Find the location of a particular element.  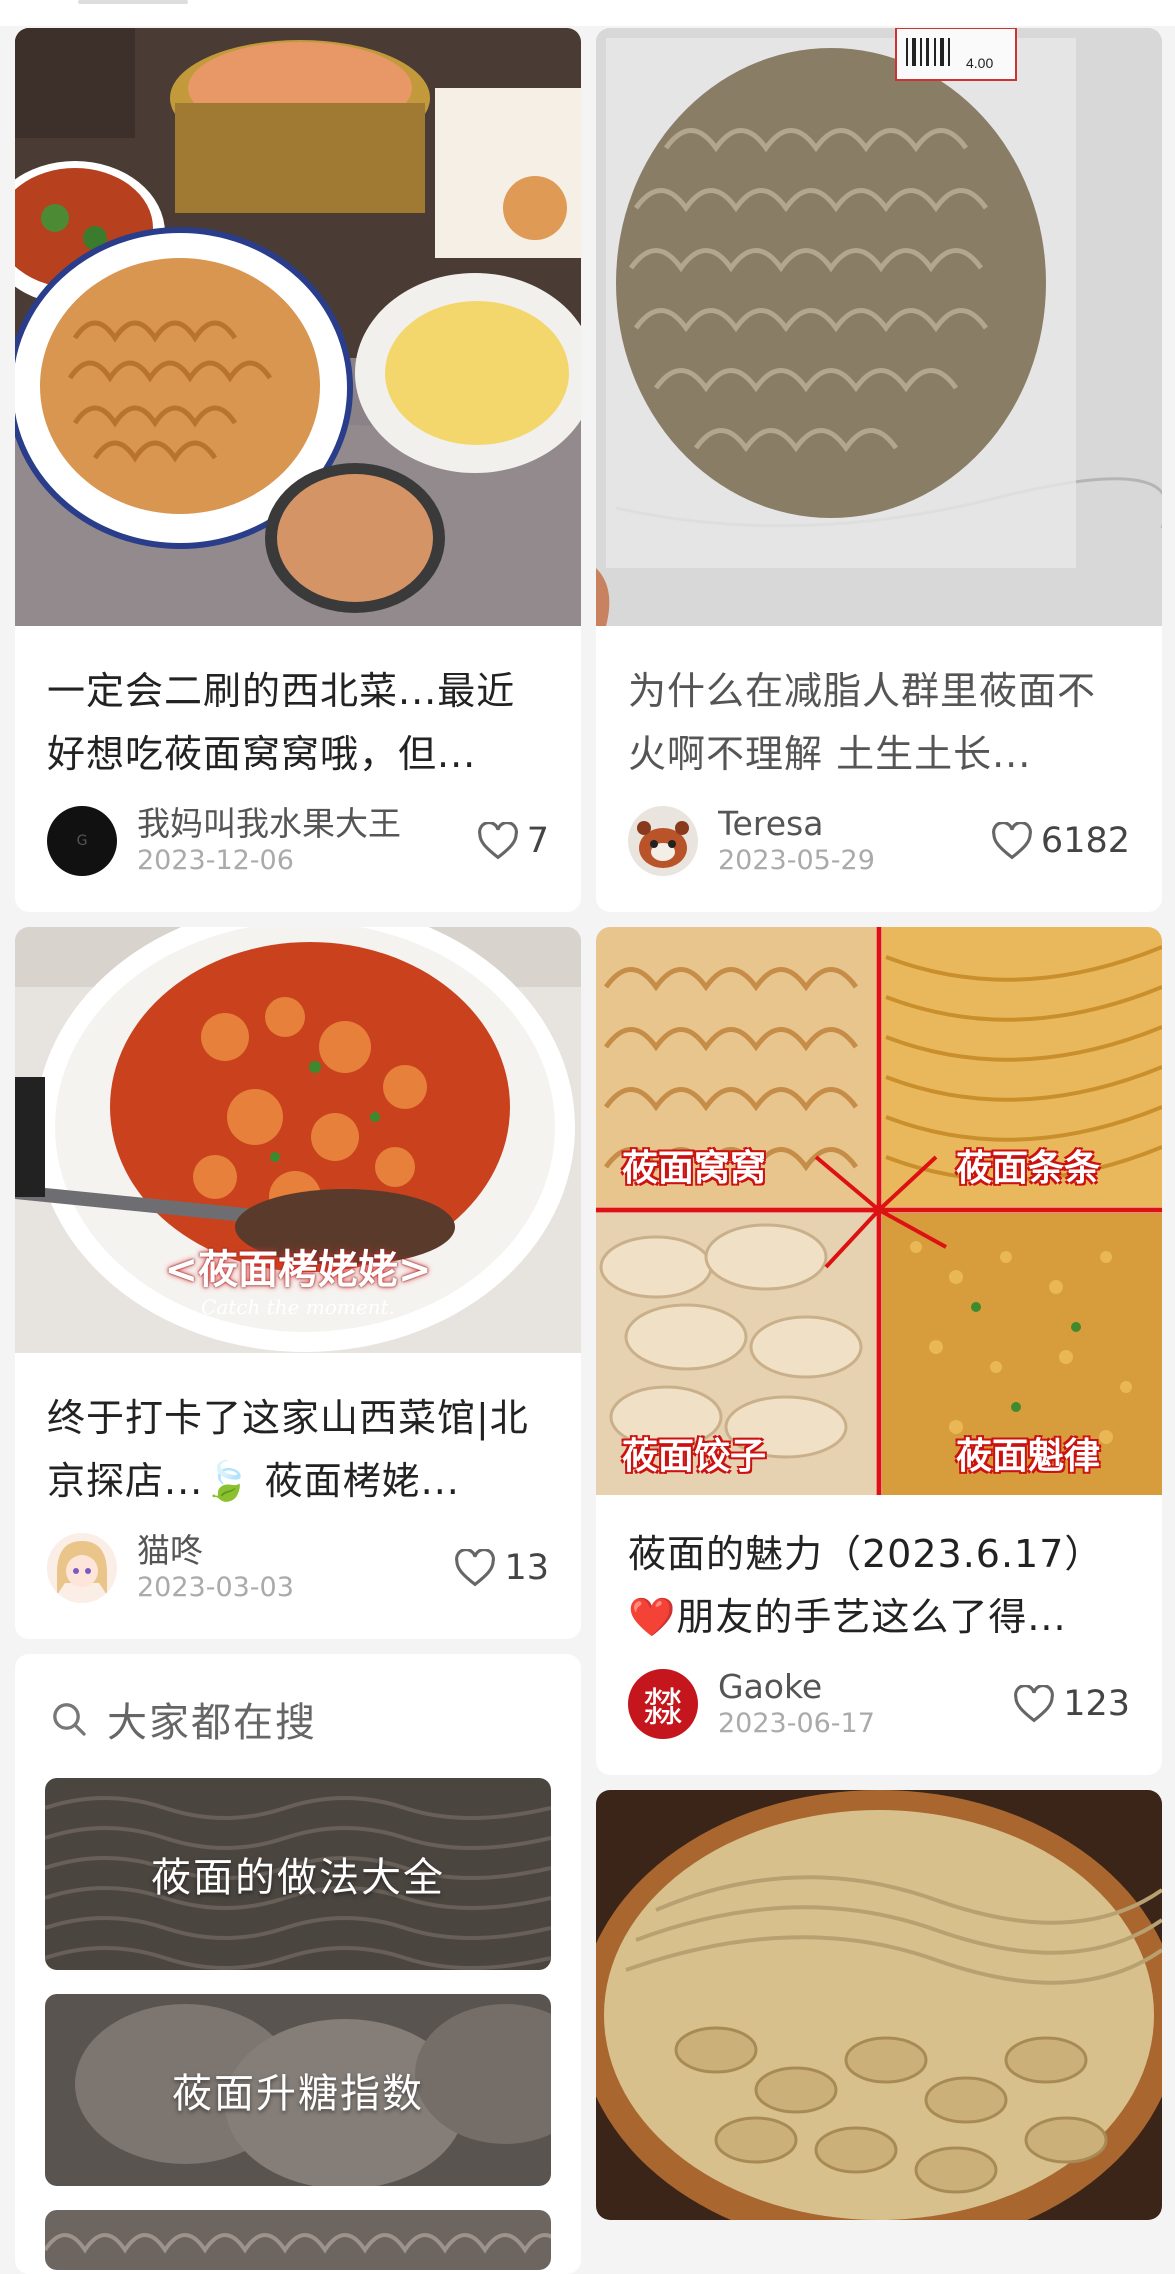

like-button: 123 is located at coordinates (1071, 1704).